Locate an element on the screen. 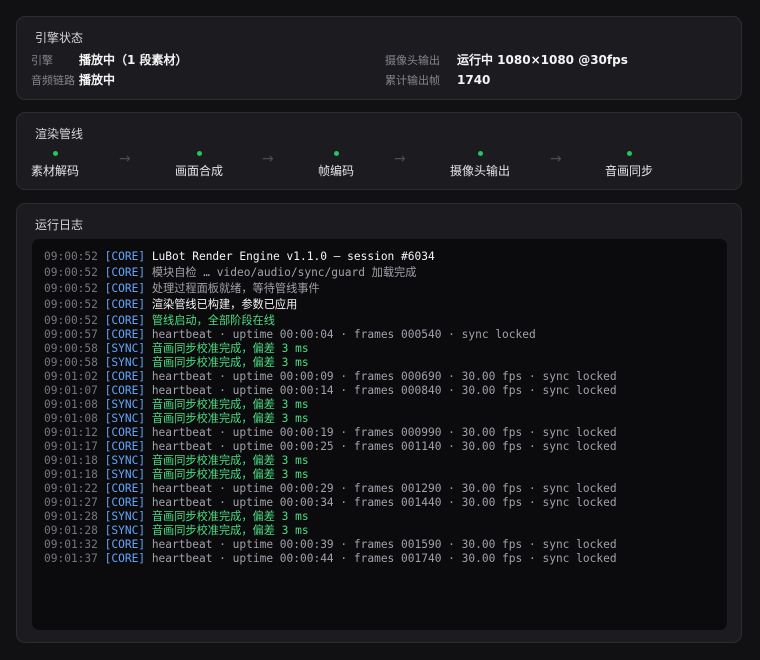 The image size is (760, 660). stage-encode: 帧编码 is located at coordinates (336, 165).